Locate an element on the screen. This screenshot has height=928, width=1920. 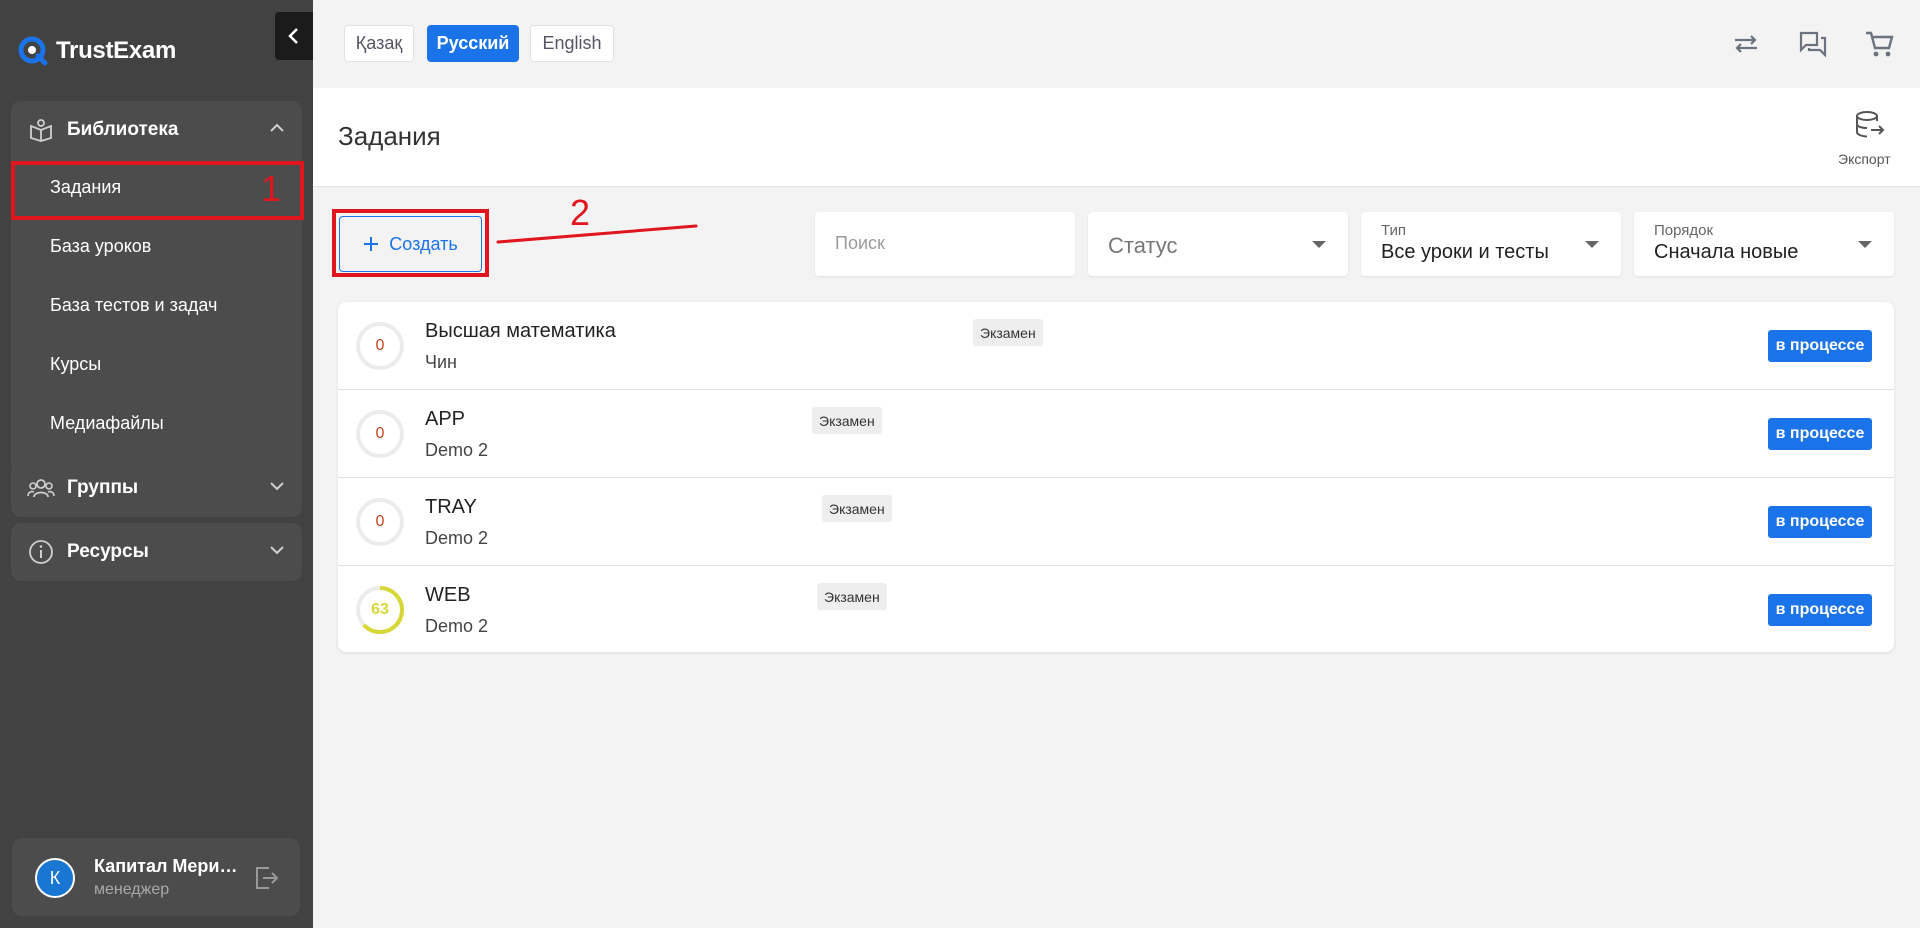
search-input: Поиск is located at coordinates (945, 244).